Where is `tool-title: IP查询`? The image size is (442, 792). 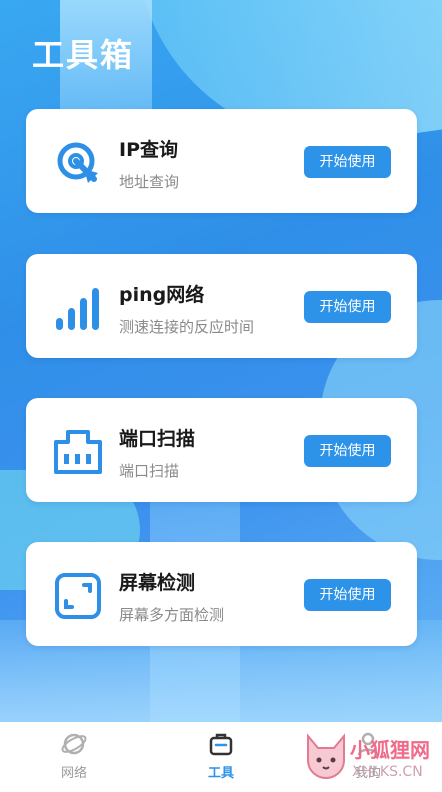 tool-title: IP查询 is located at coordinates (148, 150).